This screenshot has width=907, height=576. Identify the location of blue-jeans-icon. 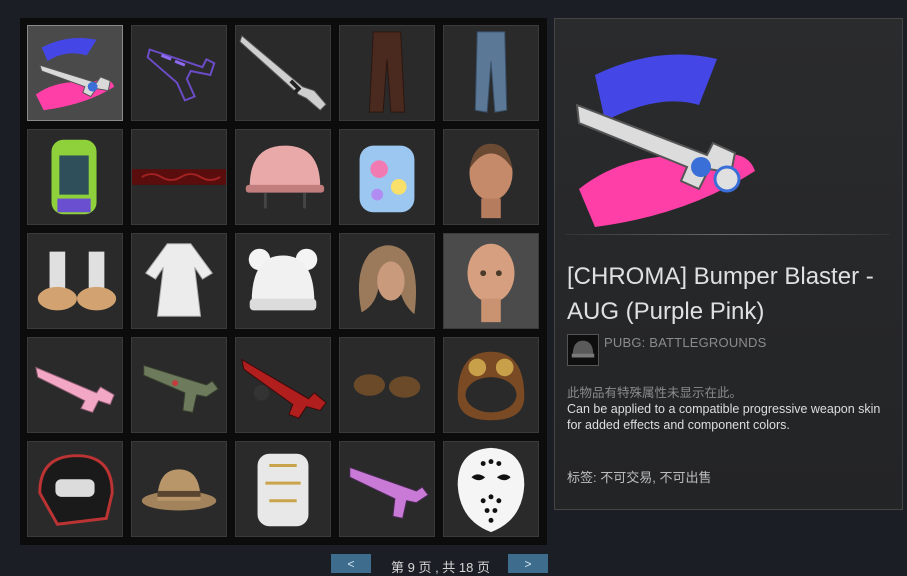
(491, 72).